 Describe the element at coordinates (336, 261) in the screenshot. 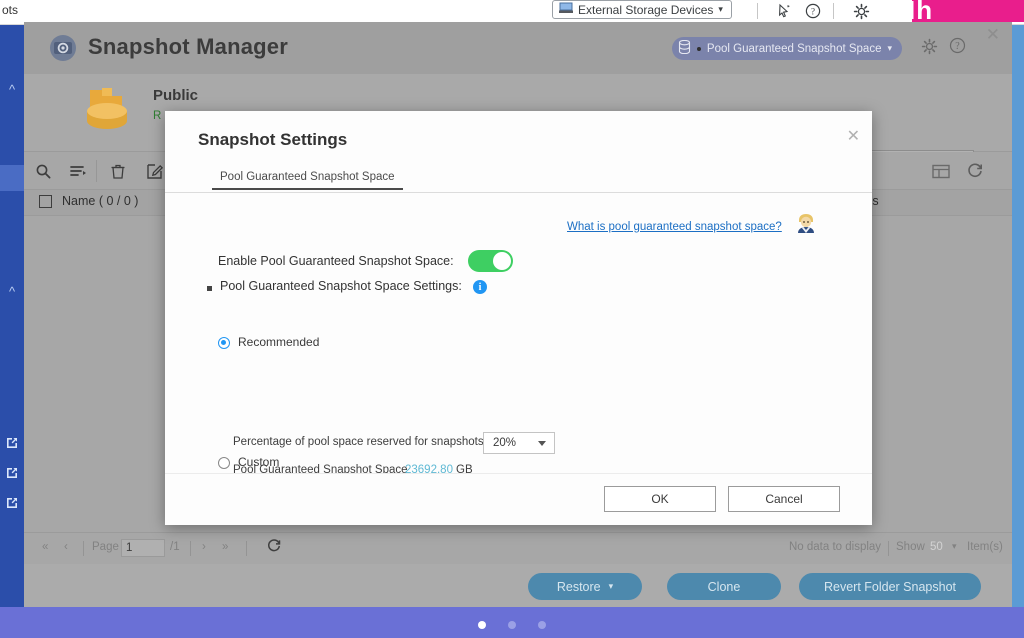

I see `enable-pool-space-label: Enable Pool Guaranteed Snapshot Space:` at that location.